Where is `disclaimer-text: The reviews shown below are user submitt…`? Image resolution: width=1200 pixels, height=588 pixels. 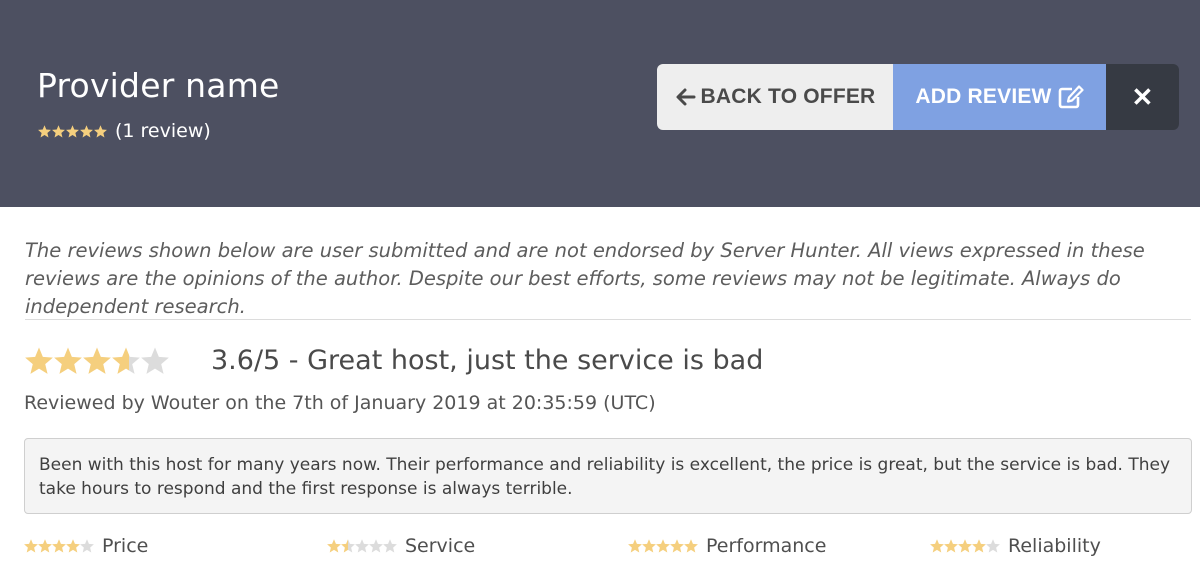 disclaimer-text: The reviews shown below are user submitt… is located at coordinates (585, 278).